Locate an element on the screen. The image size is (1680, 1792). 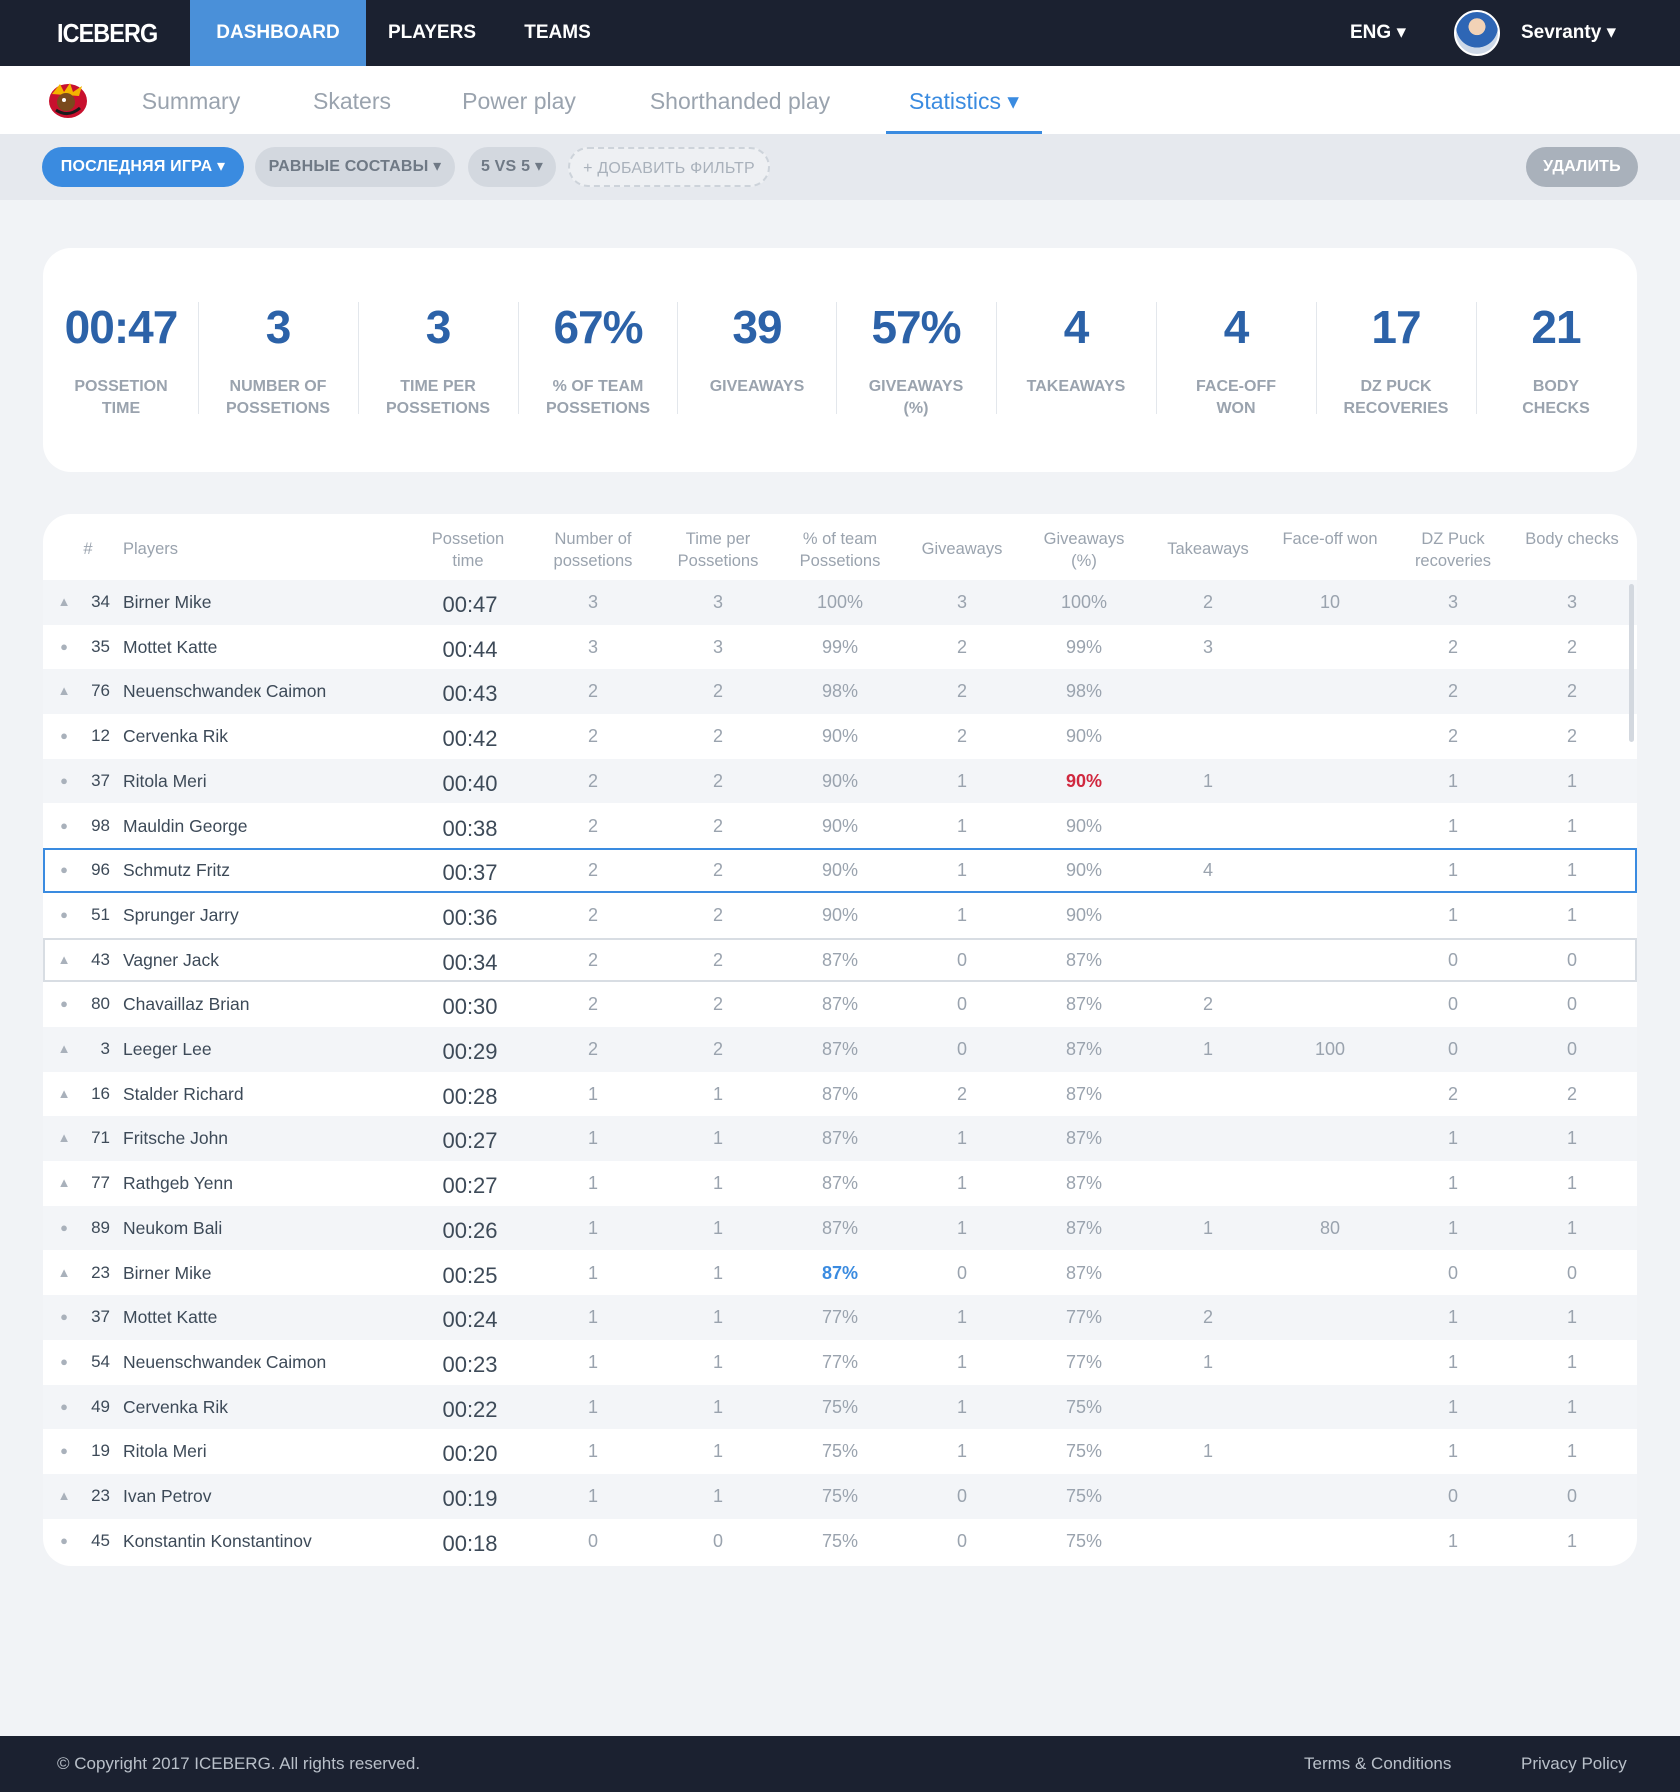
player-name: Mottet Katte is located at coordinates (170, 1317).